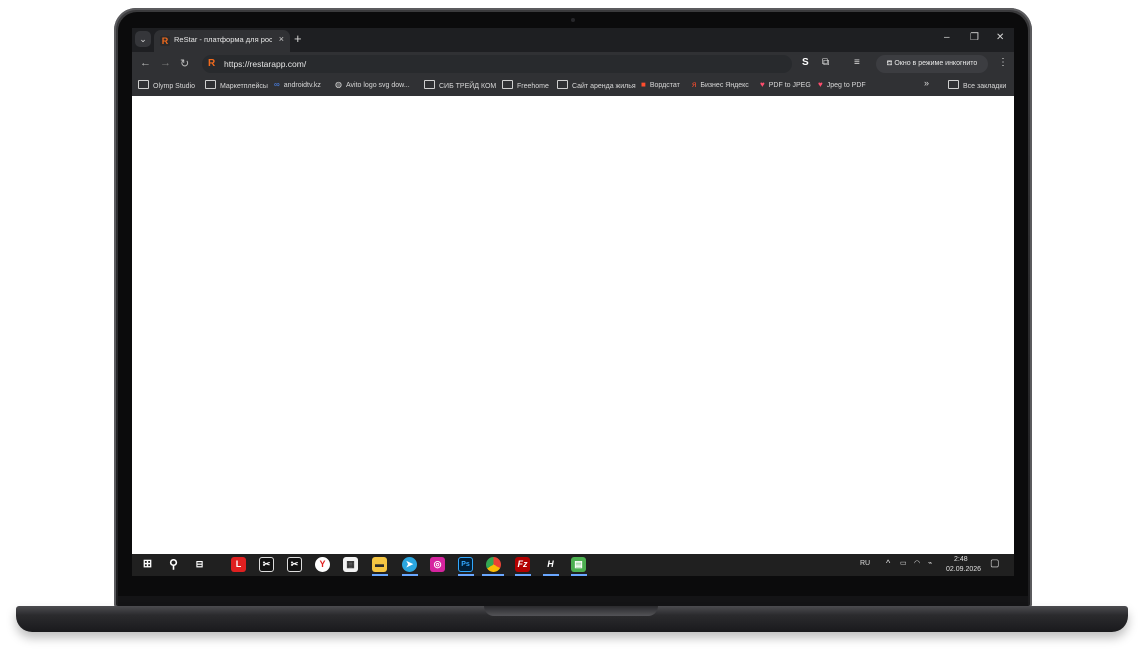 Image resolution: width=1144 pixels, height=660 pixels. What do you see at coordinates (410, 575) in the screenshot?
I see `telegram-active-indicator` at bounding box center [410, 575].